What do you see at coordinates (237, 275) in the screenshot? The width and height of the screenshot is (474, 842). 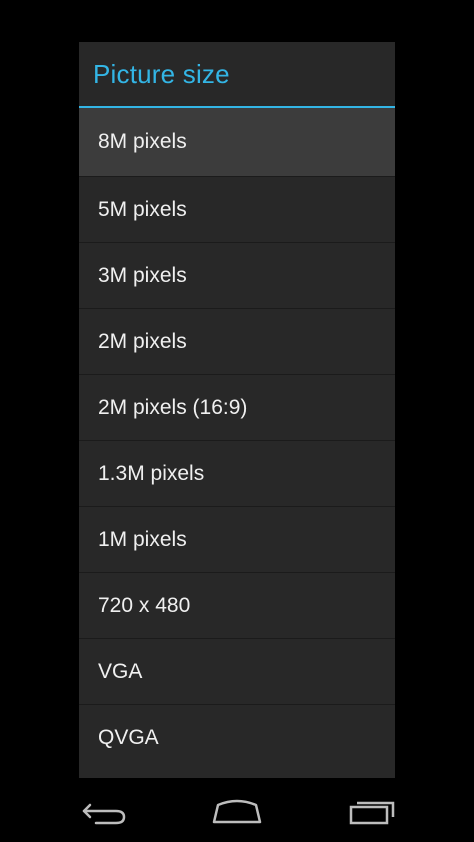 I see `option-3m-pixels: 3M pixels` at bounding box center [237, 275].